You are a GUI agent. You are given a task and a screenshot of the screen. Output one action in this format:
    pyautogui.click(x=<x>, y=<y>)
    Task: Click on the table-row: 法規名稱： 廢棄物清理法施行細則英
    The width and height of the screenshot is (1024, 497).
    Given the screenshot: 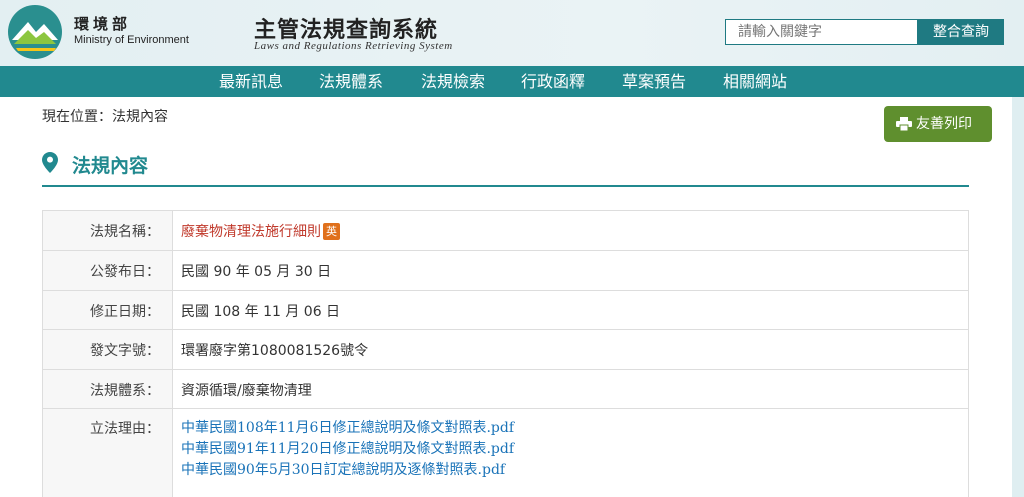 What is the action you would take?
    pyautogui.click(x=505, y=231)
    